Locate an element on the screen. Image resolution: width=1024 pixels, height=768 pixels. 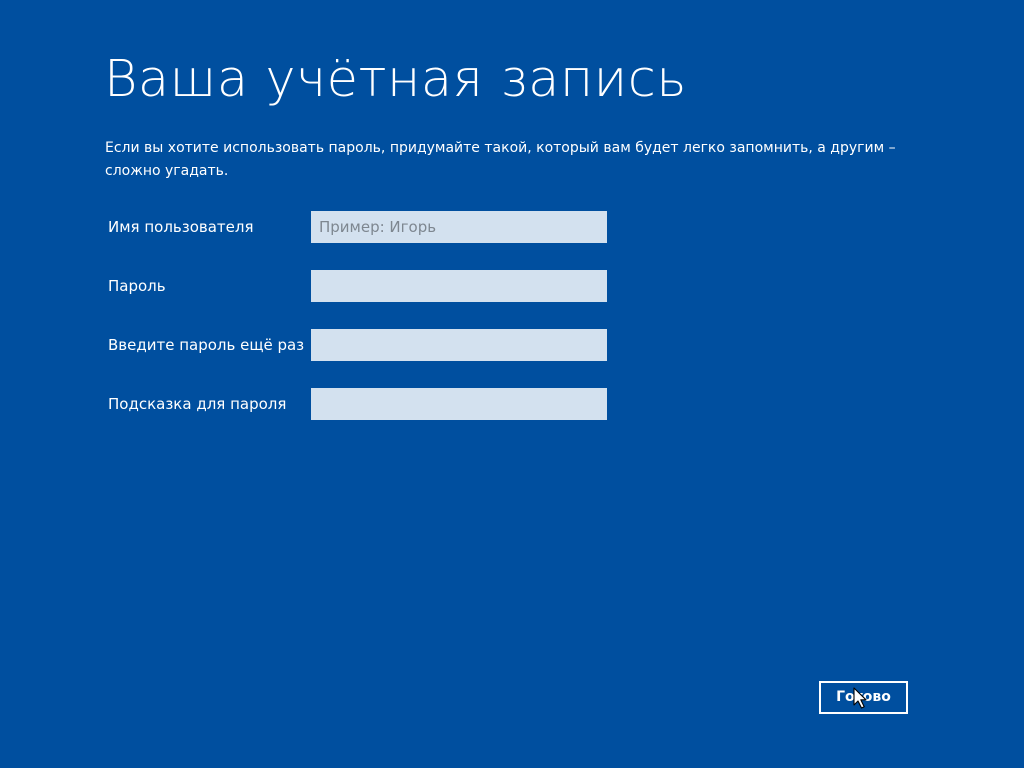
username-input is located at coordinates (459, 227).